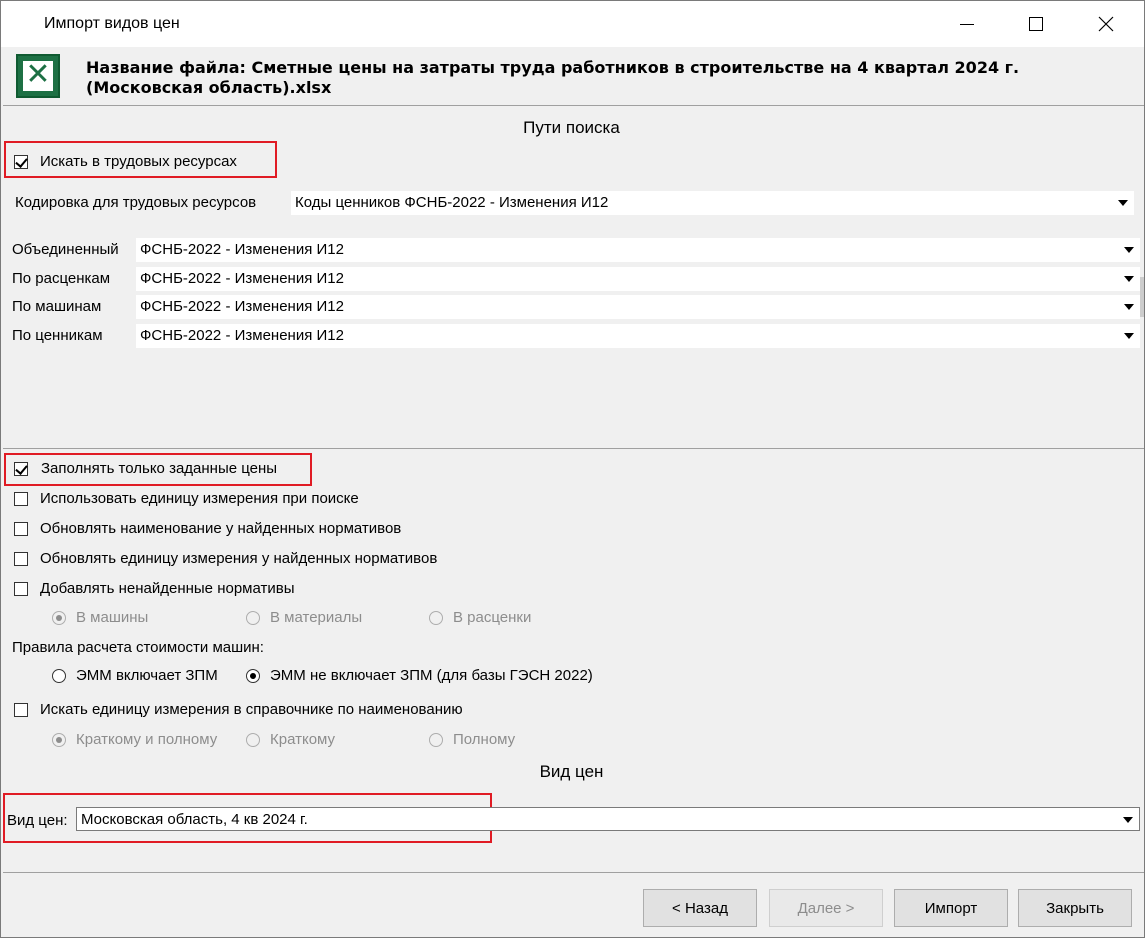 The height and width of the screenshot is (938, 1145). What do you see at coordinates (712, 203) in the screenshot?
I see `labor-encoding-select: Коды ценников ФСНБ-2022 - Изменения И12` at bounding box center [712, 203].